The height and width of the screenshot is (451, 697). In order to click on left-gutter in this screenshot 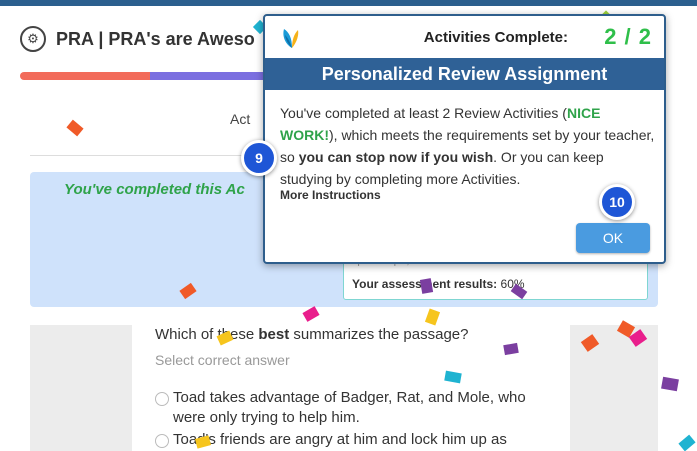, I will do `click(81, 388)`.